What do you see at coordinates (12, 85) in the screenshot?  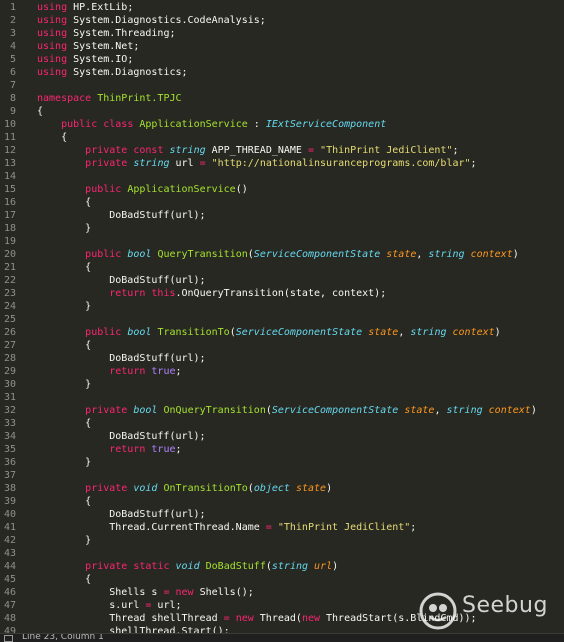 I see `line-number: 7` at bounding box center [12, 85].